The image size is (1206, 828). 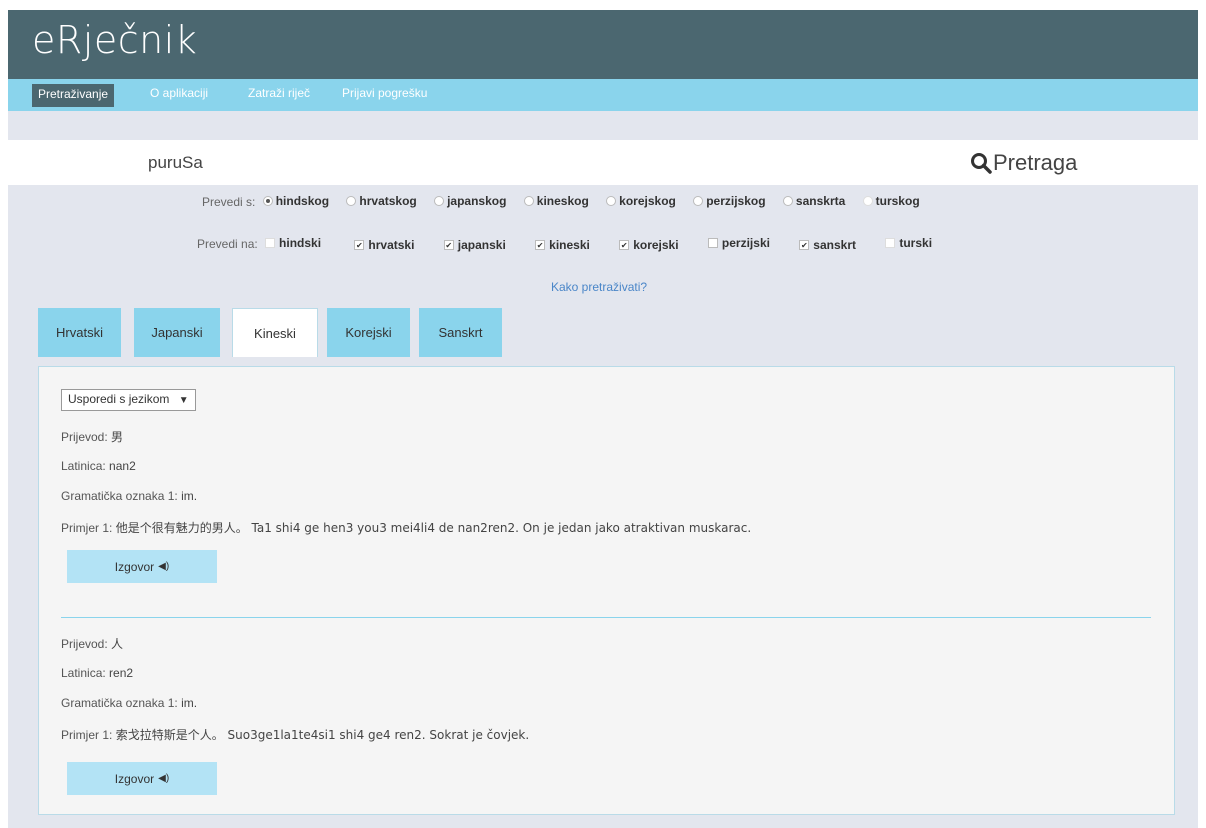 What do you see at coordinates (460, 332) in the screenshot?
I see `tab-sanskrit: Sanskrt` at bounding box center [460, 332].